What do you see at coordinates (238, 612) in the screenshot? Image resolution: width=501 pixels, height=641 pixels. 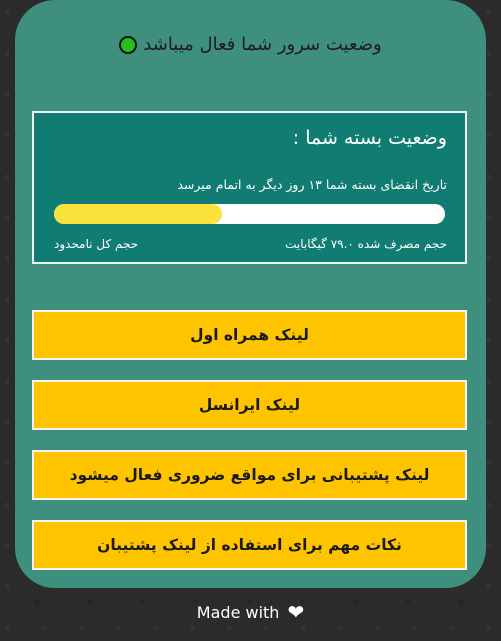 I see `footer-text: Made with` at bounding box center [238, 612].